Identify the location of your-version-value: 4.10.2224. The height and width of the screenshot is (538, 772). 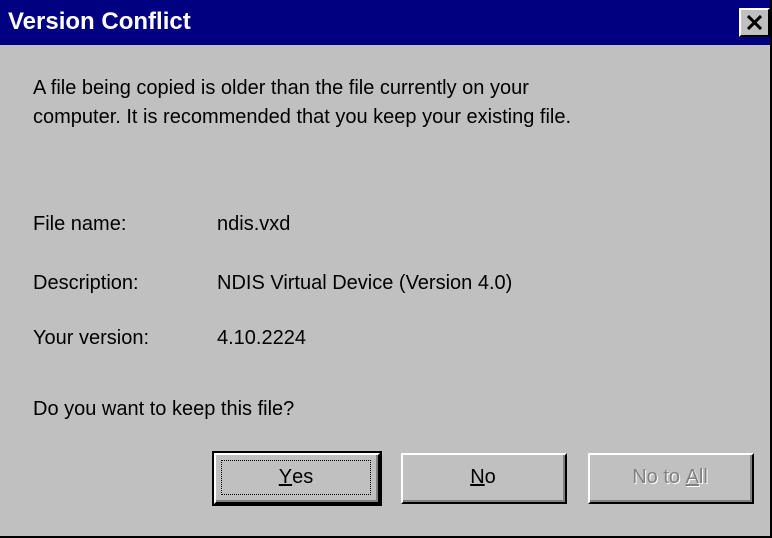
(261, 338).